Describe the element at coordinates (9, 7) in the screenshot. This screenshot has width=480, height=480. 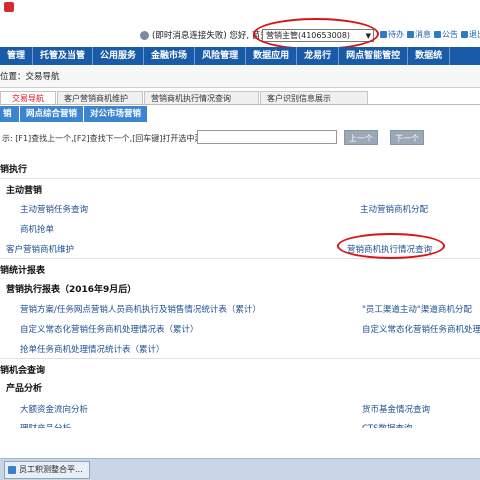
I see `app-logo-icon` at that location.